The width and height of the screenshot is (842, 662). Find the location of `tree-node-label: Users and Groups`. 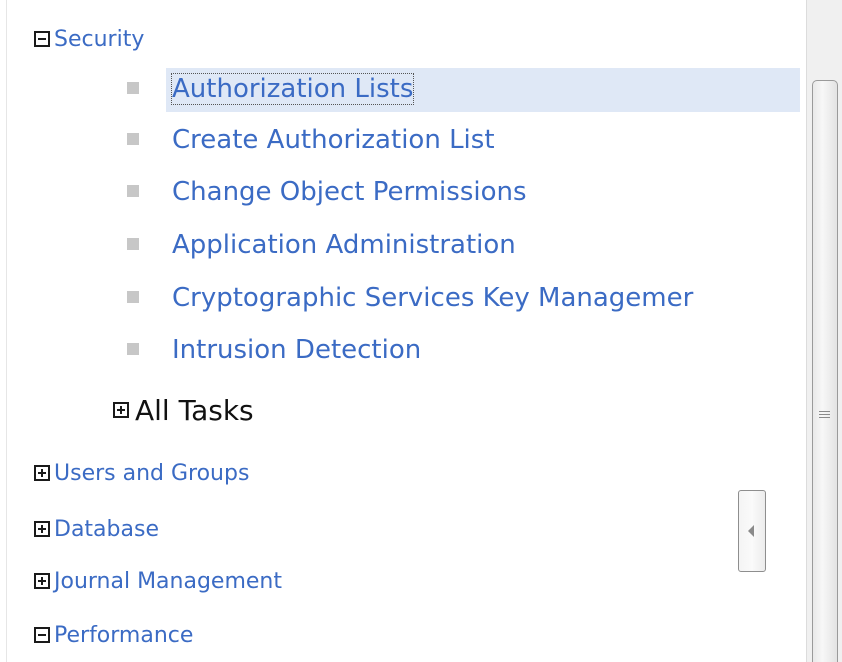

tree-node-label: Users and Groups is located at coordinates (151, 473).